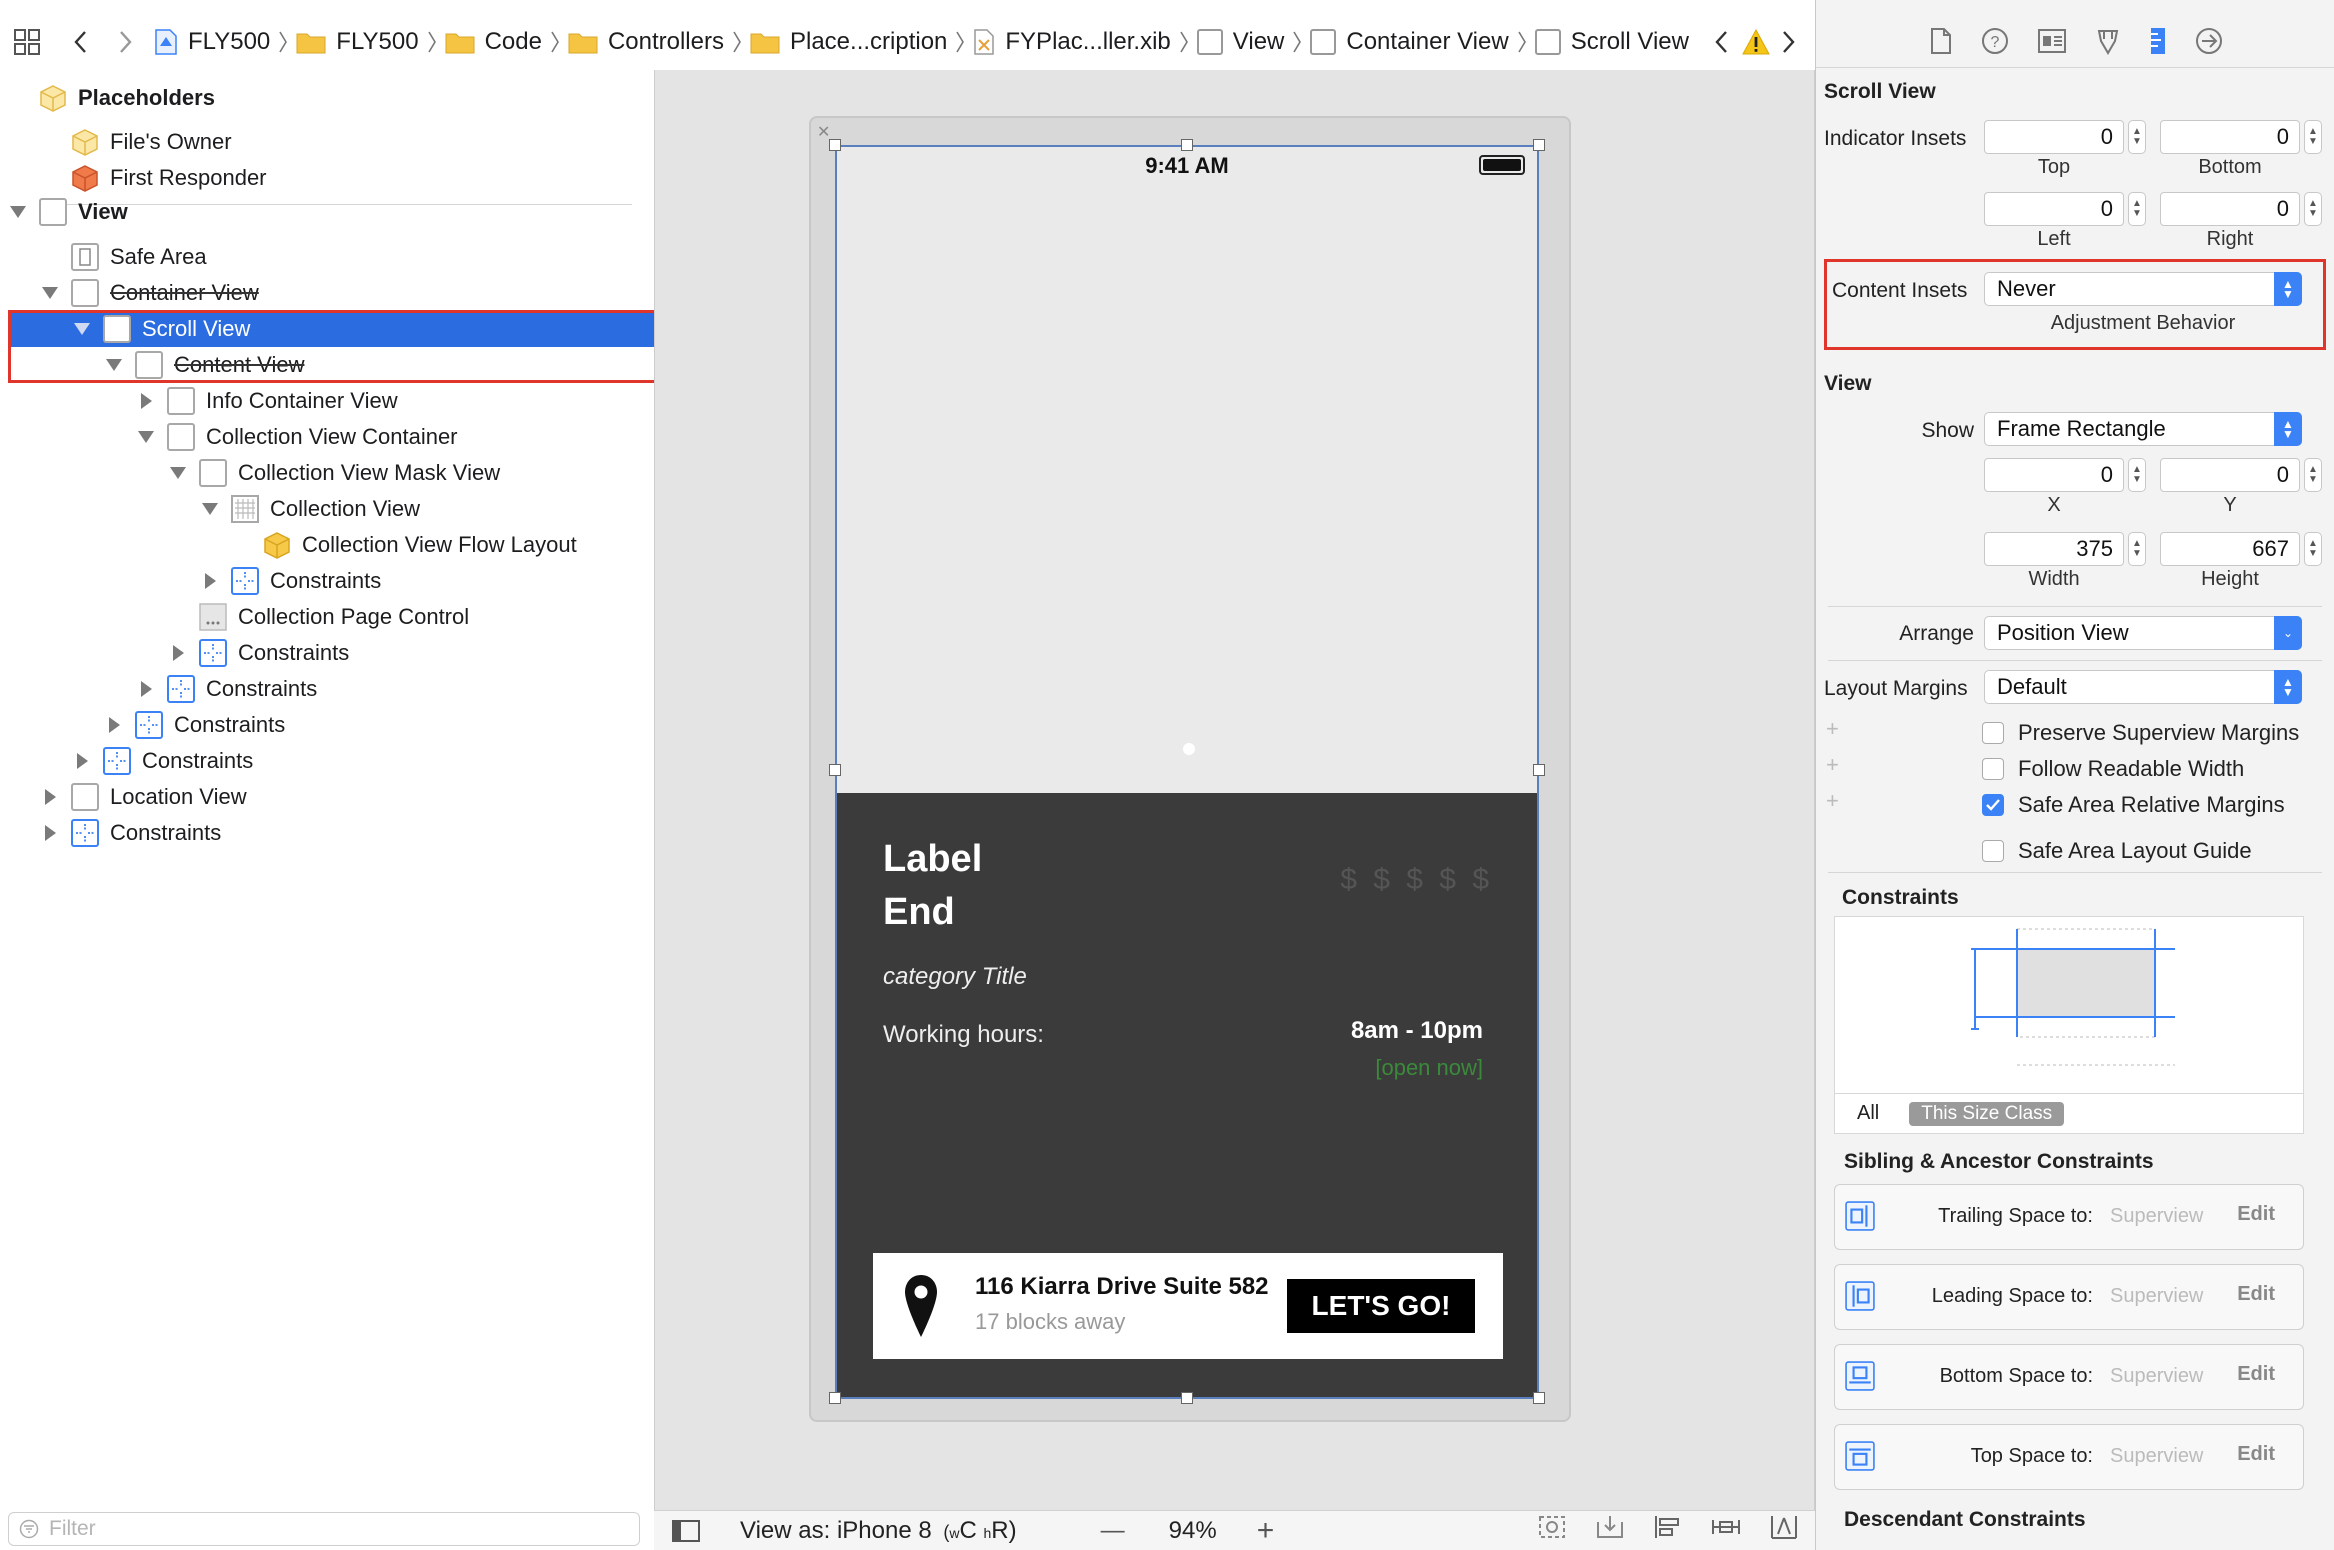 Image resolution: width=2334 pixels, height=1550 pixels. I want to click on arrange-popup: Position View ⌄, so click(2143, 633).